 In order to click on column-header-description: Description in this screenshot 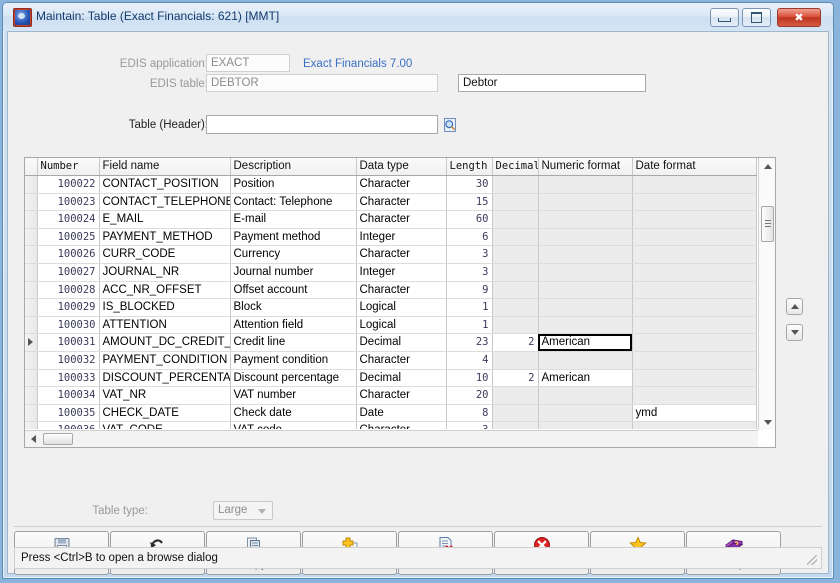, I will do `click(293, 167)`.